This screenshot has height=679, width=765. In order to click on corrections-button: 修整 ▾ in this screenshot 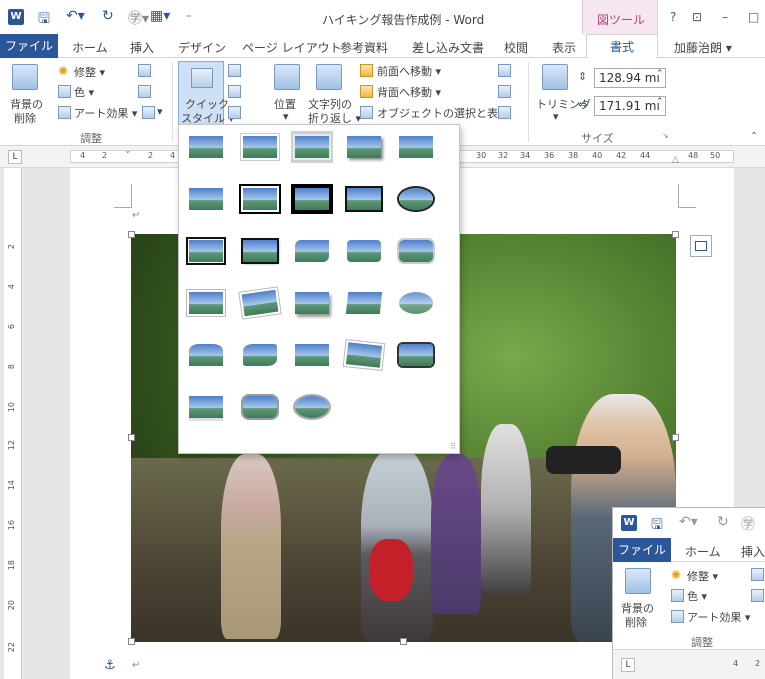, I will do `click(89, 72)`.